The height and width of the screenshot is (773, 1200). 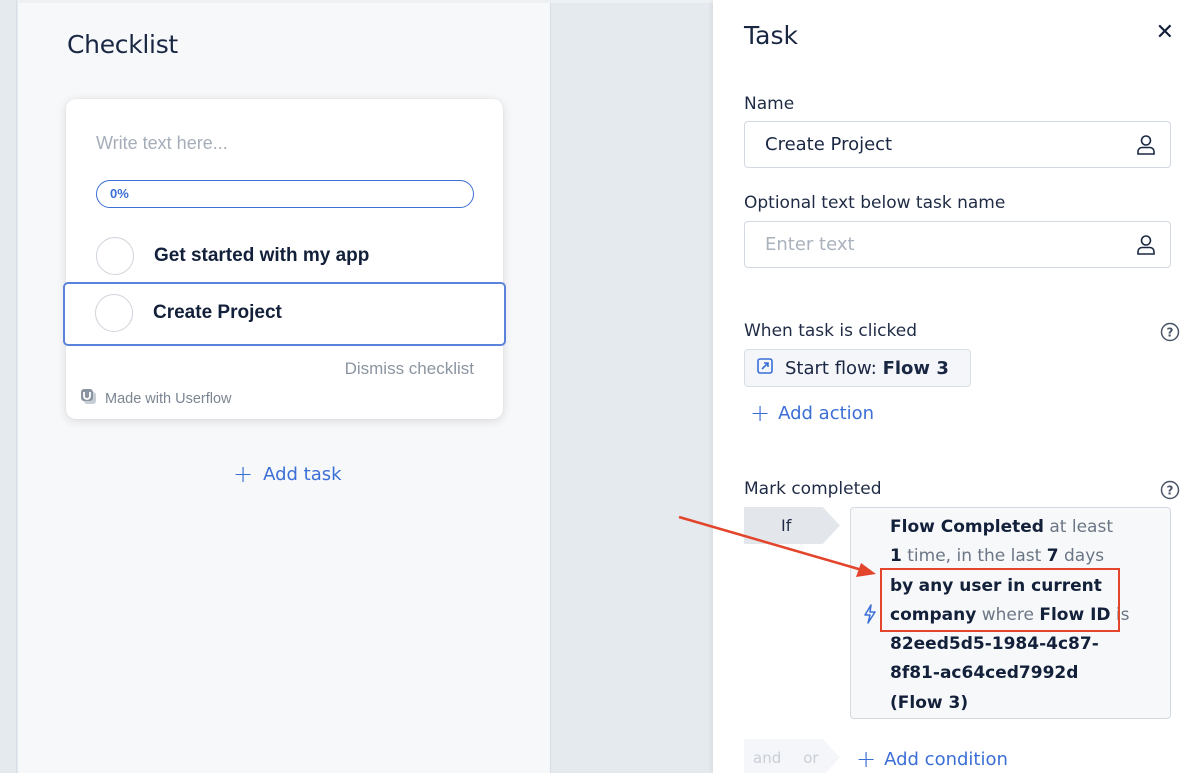 I want to click on when-clicked-label: When task is clicked, so click(x=831, y=331).